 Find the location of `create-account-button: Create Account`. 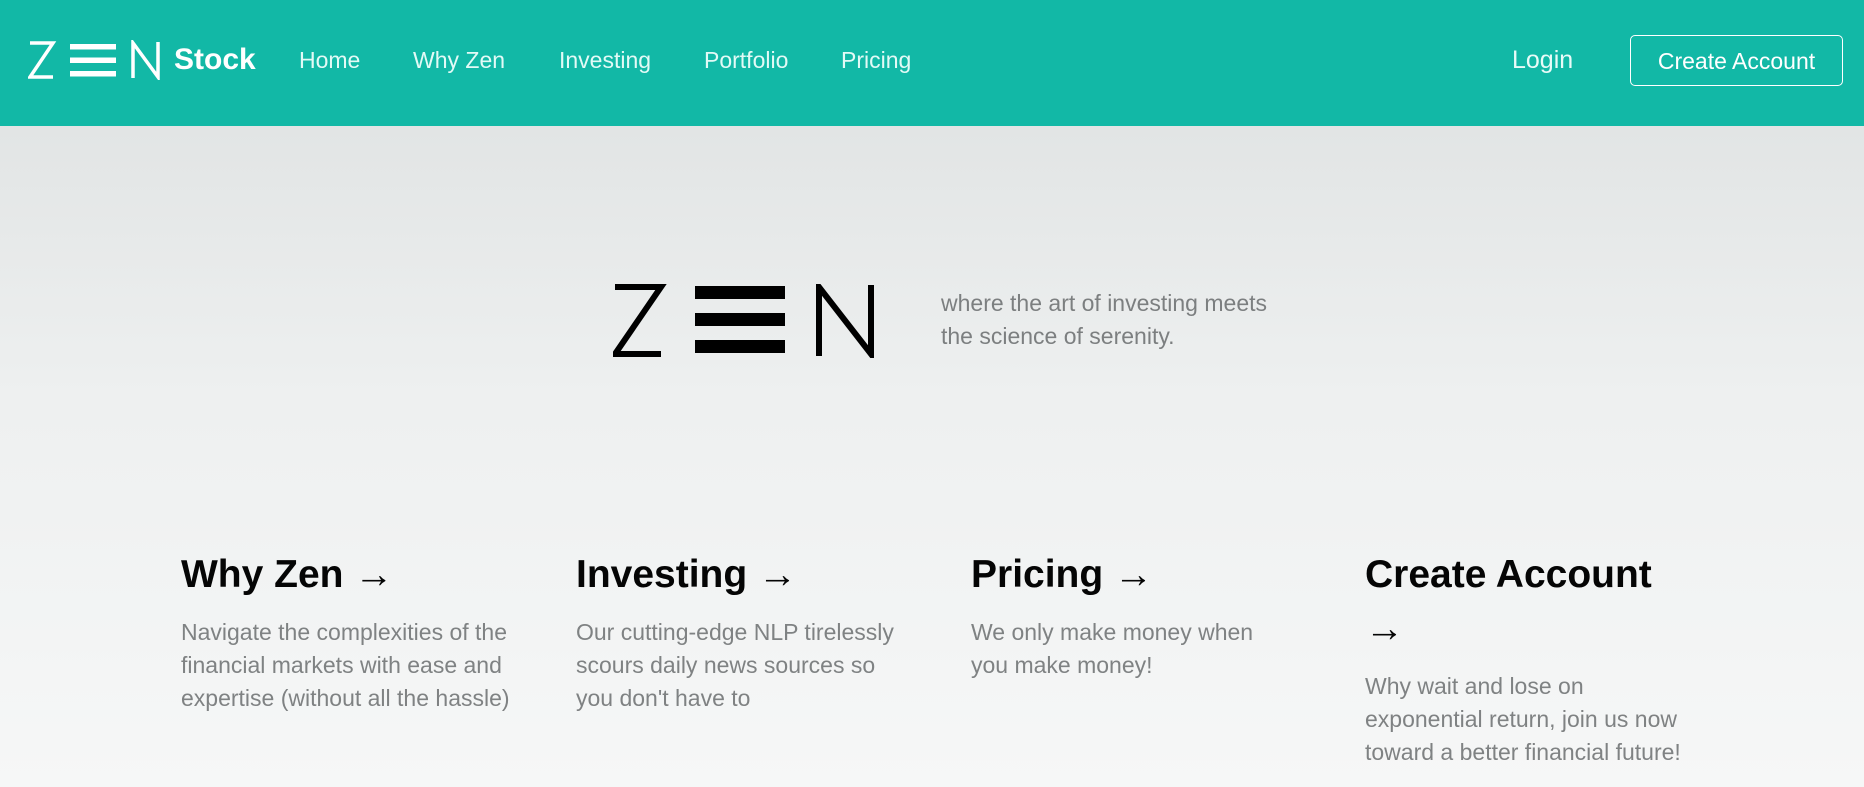

create-account-button: Create Account is located at coordinates (1736, 60).